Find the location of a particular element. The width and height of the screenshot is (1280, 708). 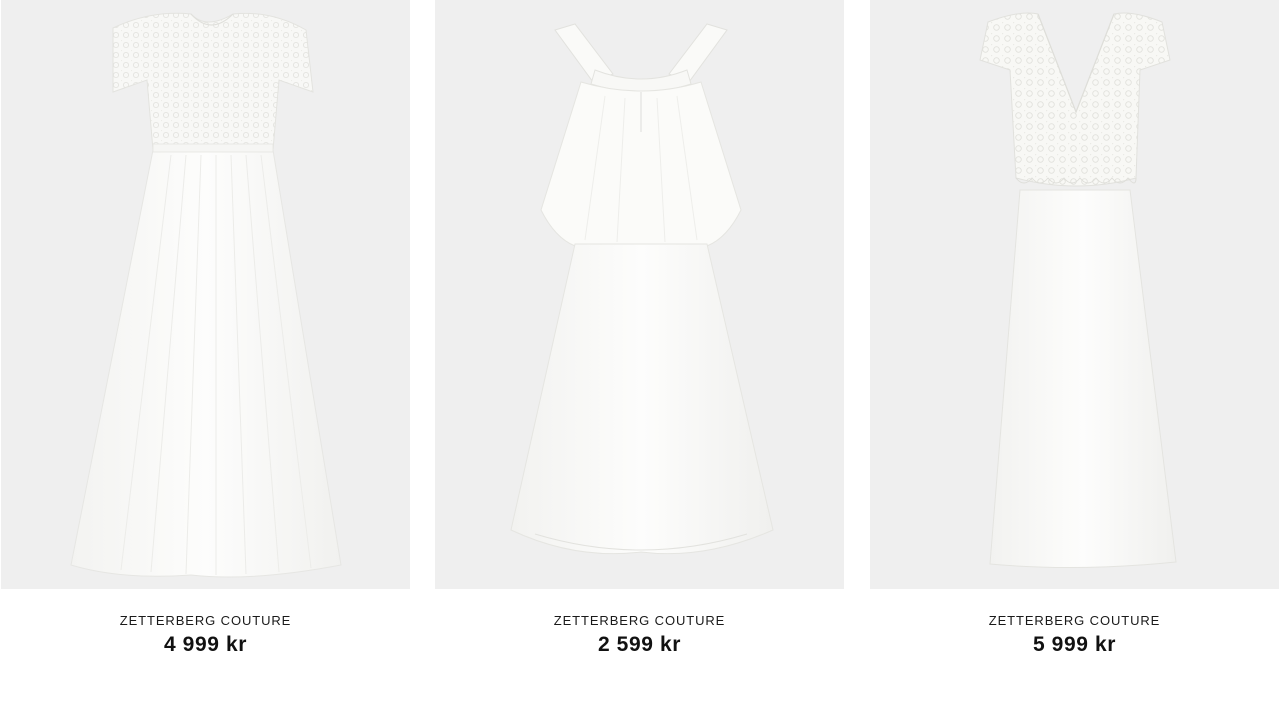

lace-top-column-dress-image is located at coordinates (1078, 290).